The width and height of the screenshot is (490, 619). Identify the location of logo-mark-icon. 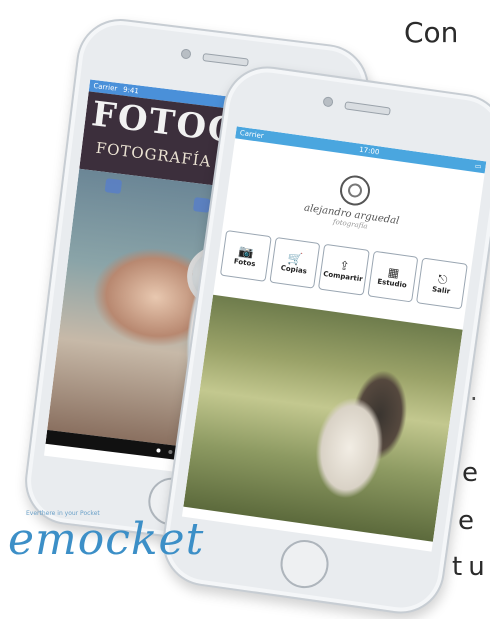
(355, 190).